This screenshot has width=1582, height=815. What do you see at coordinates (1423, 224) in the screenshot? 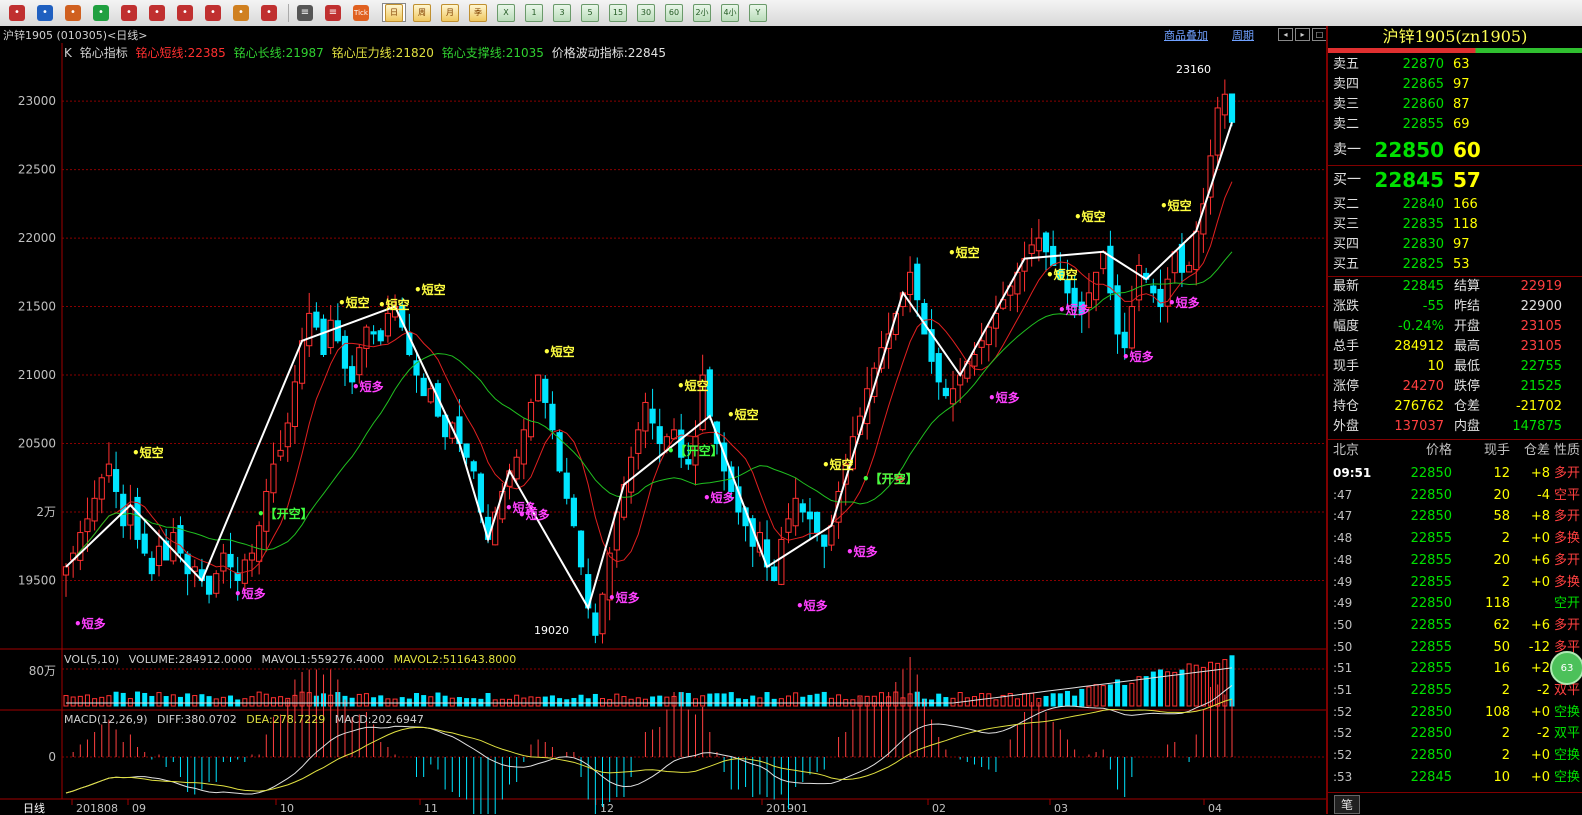
I see `quote-level-price: 22835` at bounding box center [1423, 224].